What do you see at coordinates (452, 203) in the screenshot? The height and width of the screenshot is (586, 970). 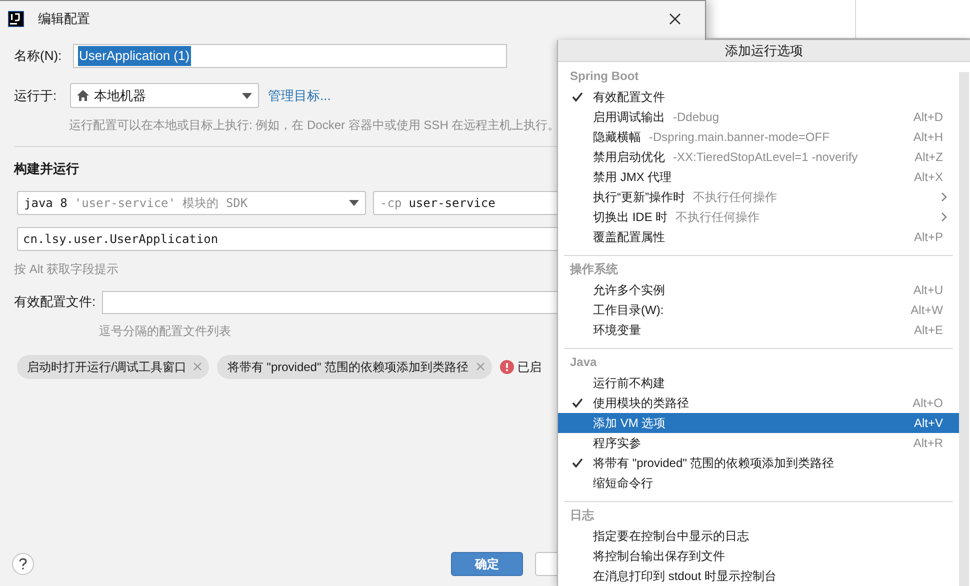 I see `field-value: user-service` at bounding box center [452, 203].